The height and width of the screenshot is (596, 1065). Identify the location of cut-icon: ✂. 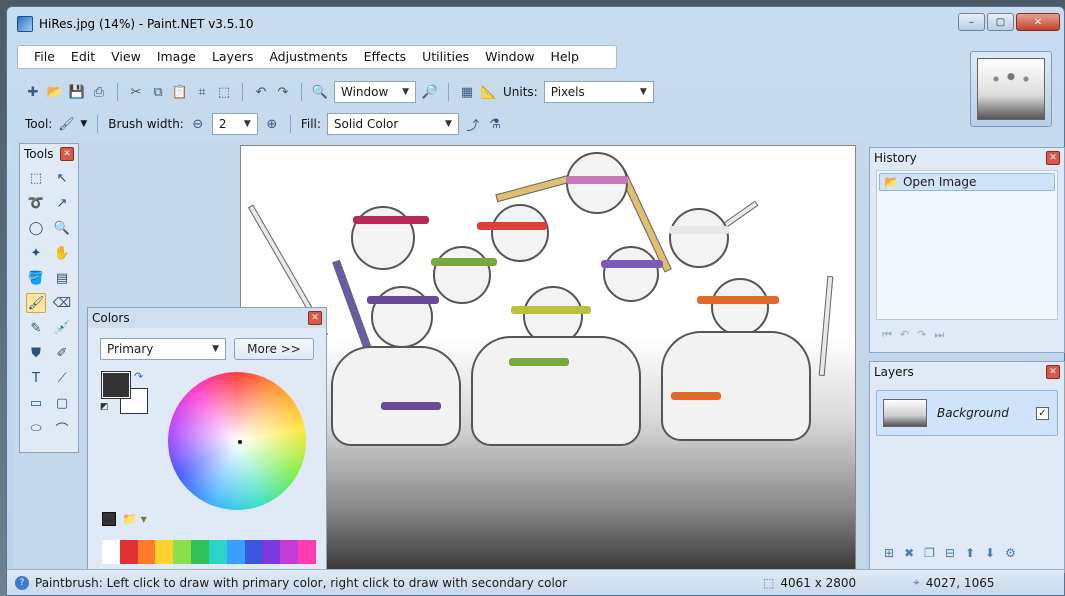
(136, 92).